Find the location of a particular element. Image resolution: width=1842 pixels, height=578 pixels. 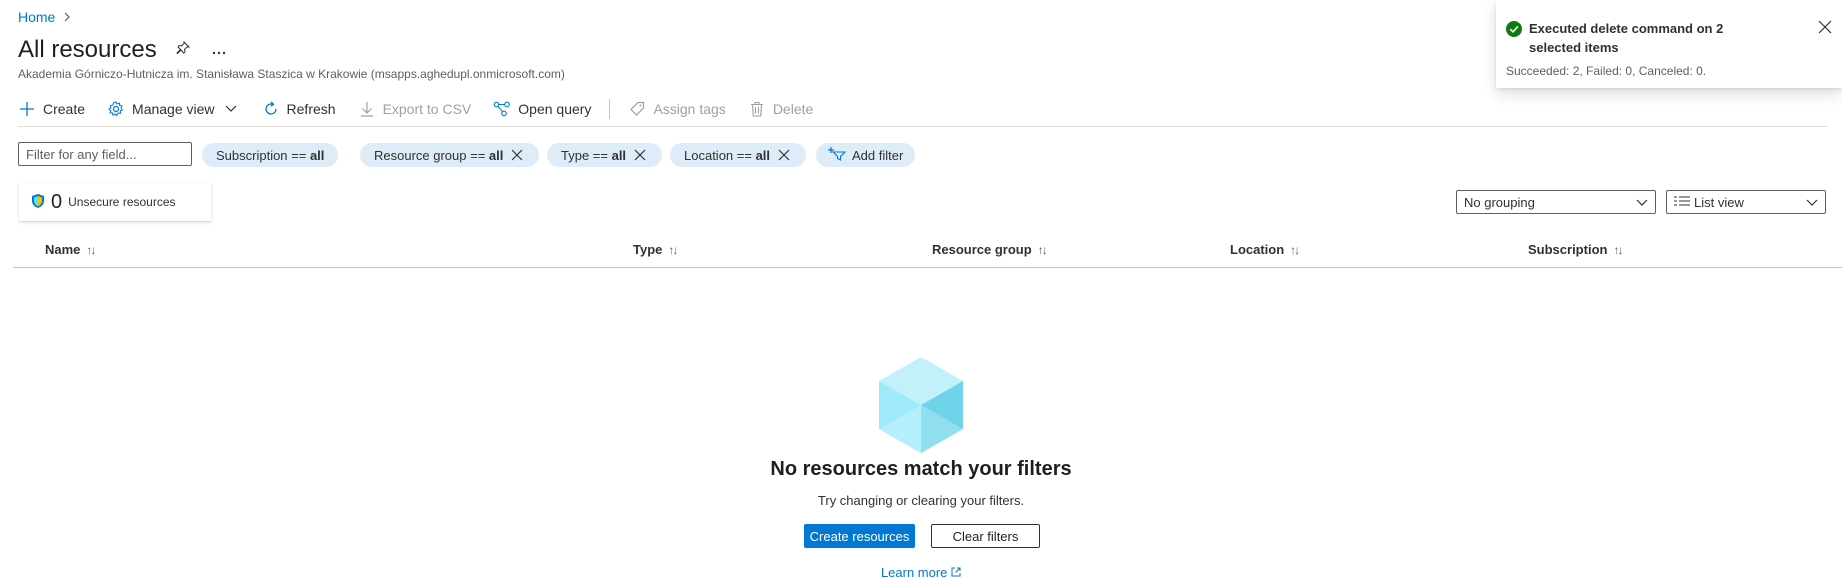

view-value: List view is located at coordinates (1719, 202).